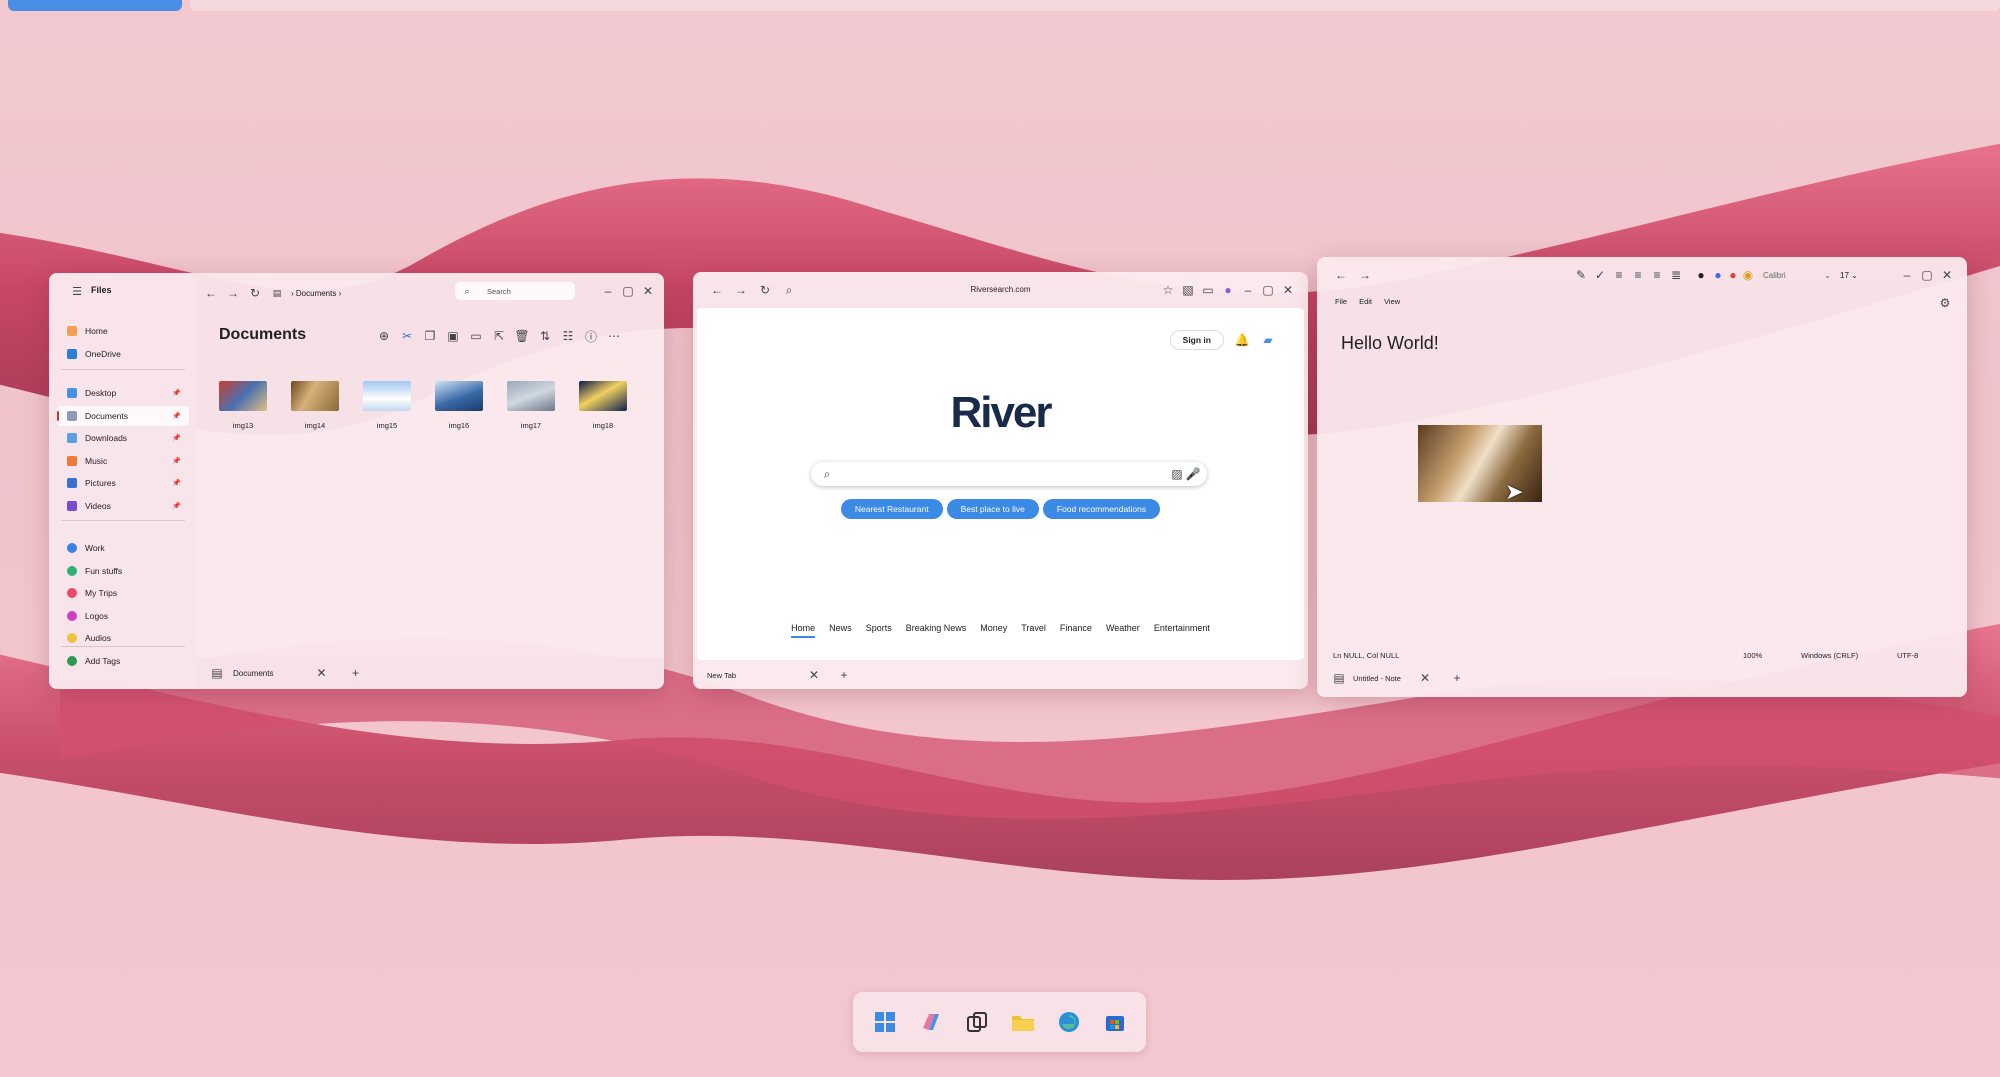  I want to click on nav-link-weather: Weather, so click(1123, 628).